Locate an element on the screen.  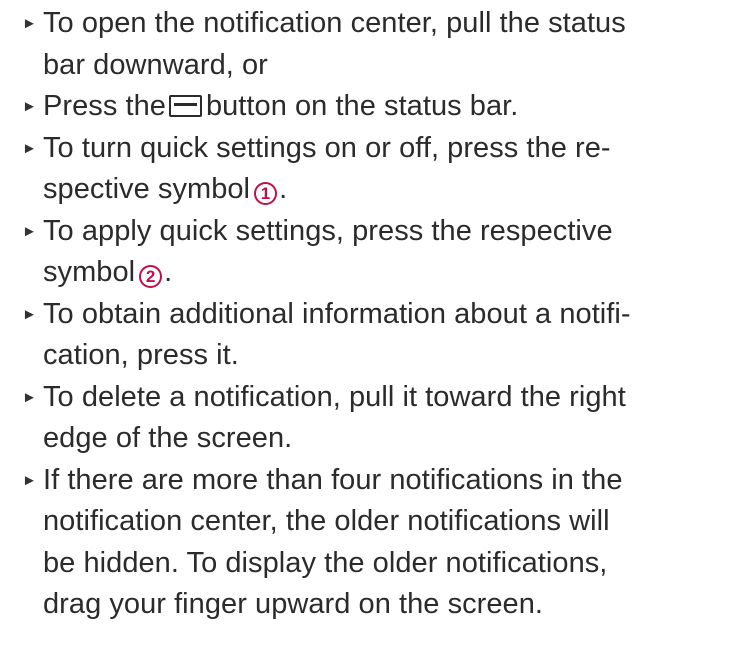
callout-number-1-icon: 1 is located at coordinates (266, 193).